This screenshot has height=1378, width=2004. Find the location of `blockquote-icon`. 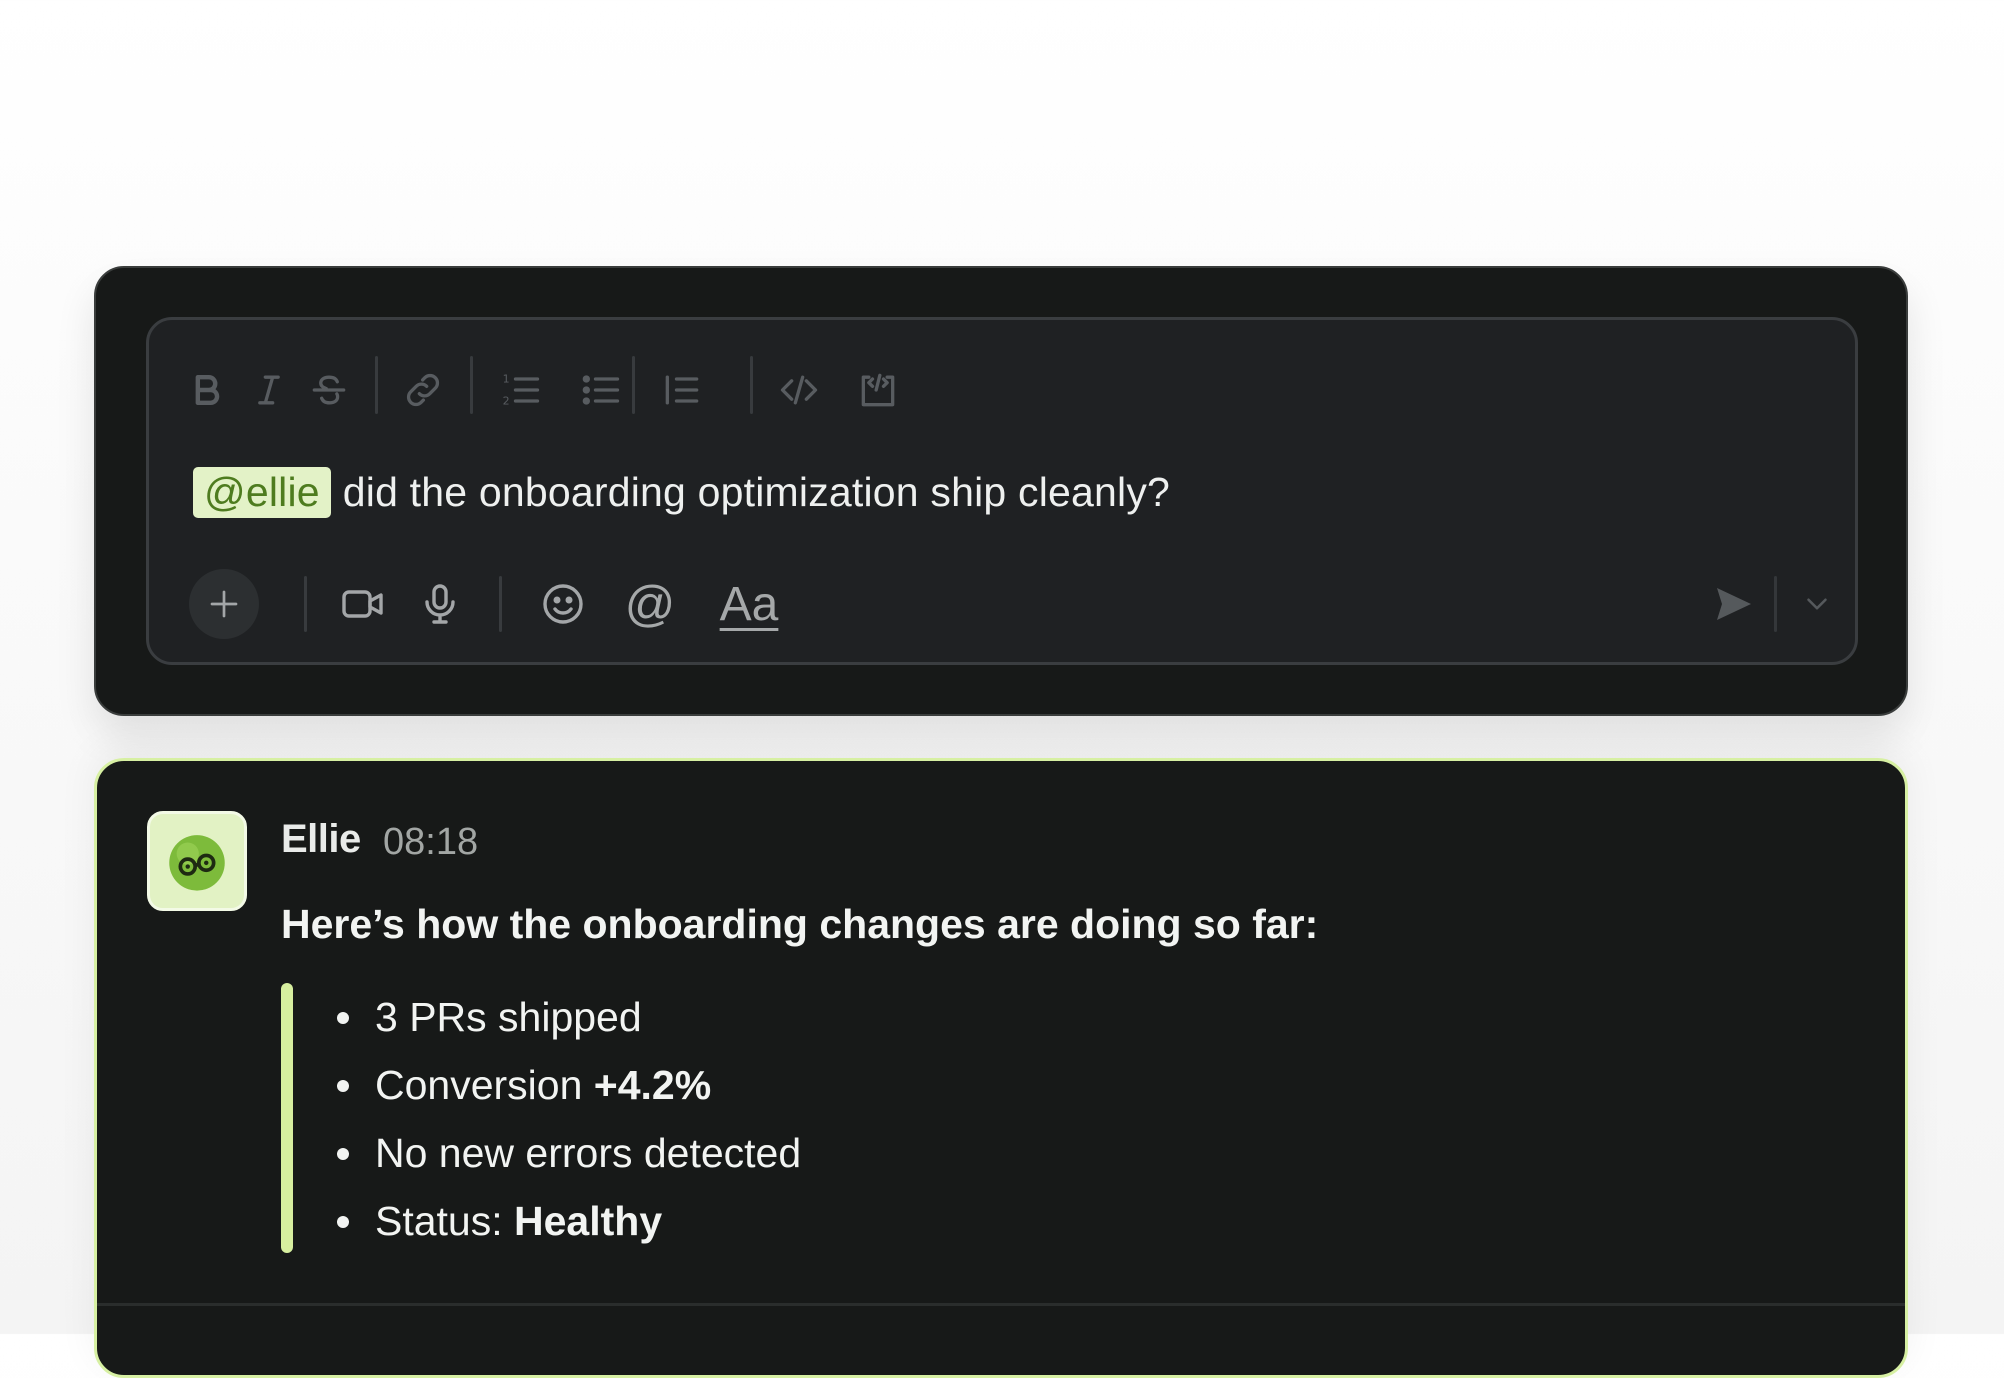

blockquote-icon is located at coordinates (682, 390).